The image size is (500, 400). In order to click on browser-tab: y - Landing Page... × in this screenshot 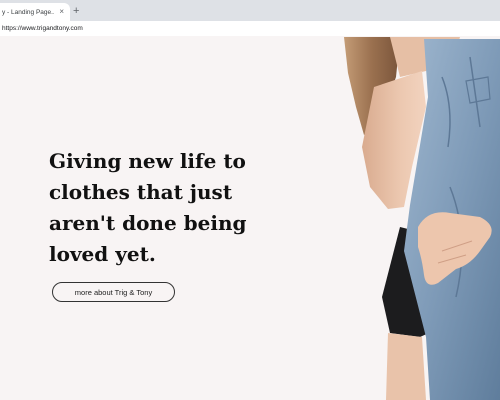, I will do `click(35, 12)`.